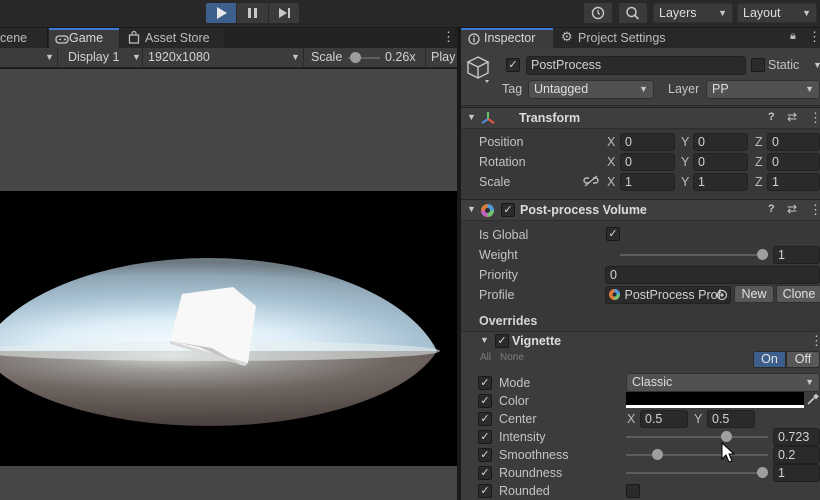 The height and width of the screenshot is (500, 820). Describe the element at coordinates (796, 455) in the screenshot. I see `smoothness-field: 0.2` at that location.